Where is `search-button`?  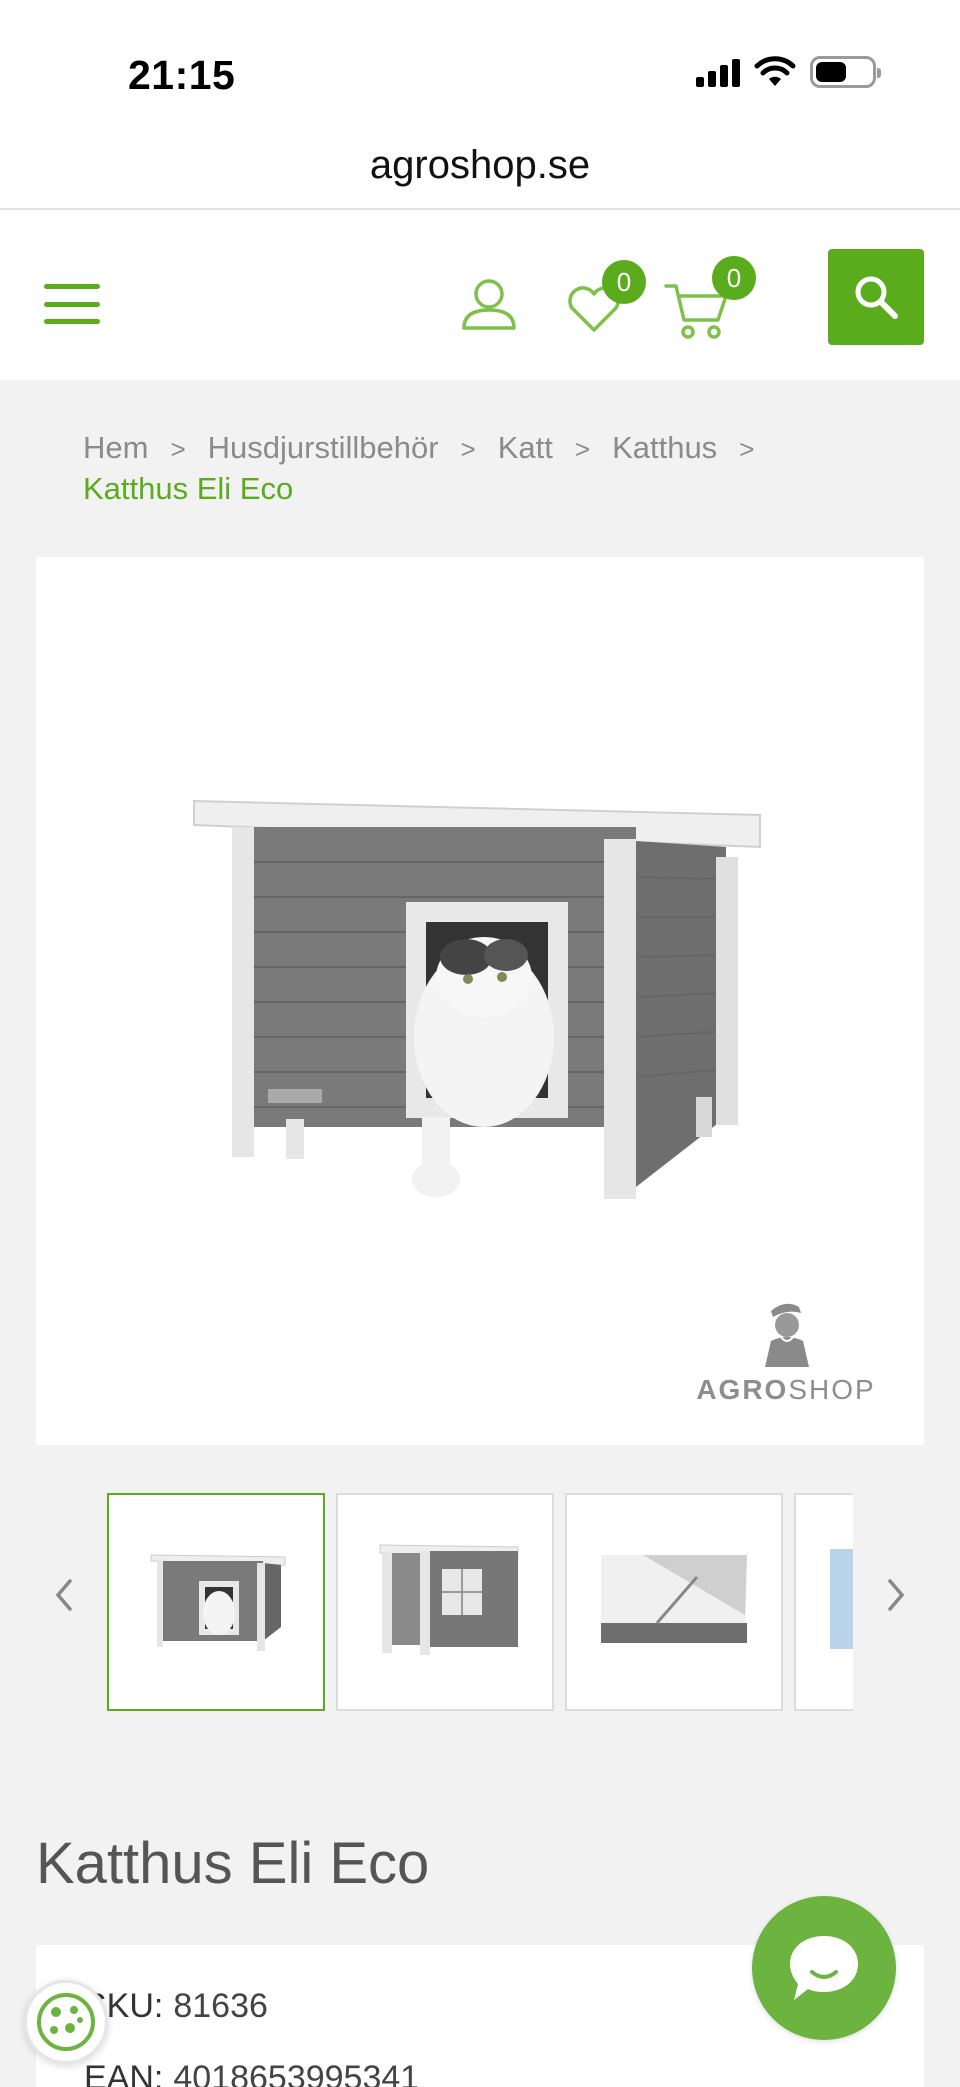 search-button is located at coordinates (876, 297).